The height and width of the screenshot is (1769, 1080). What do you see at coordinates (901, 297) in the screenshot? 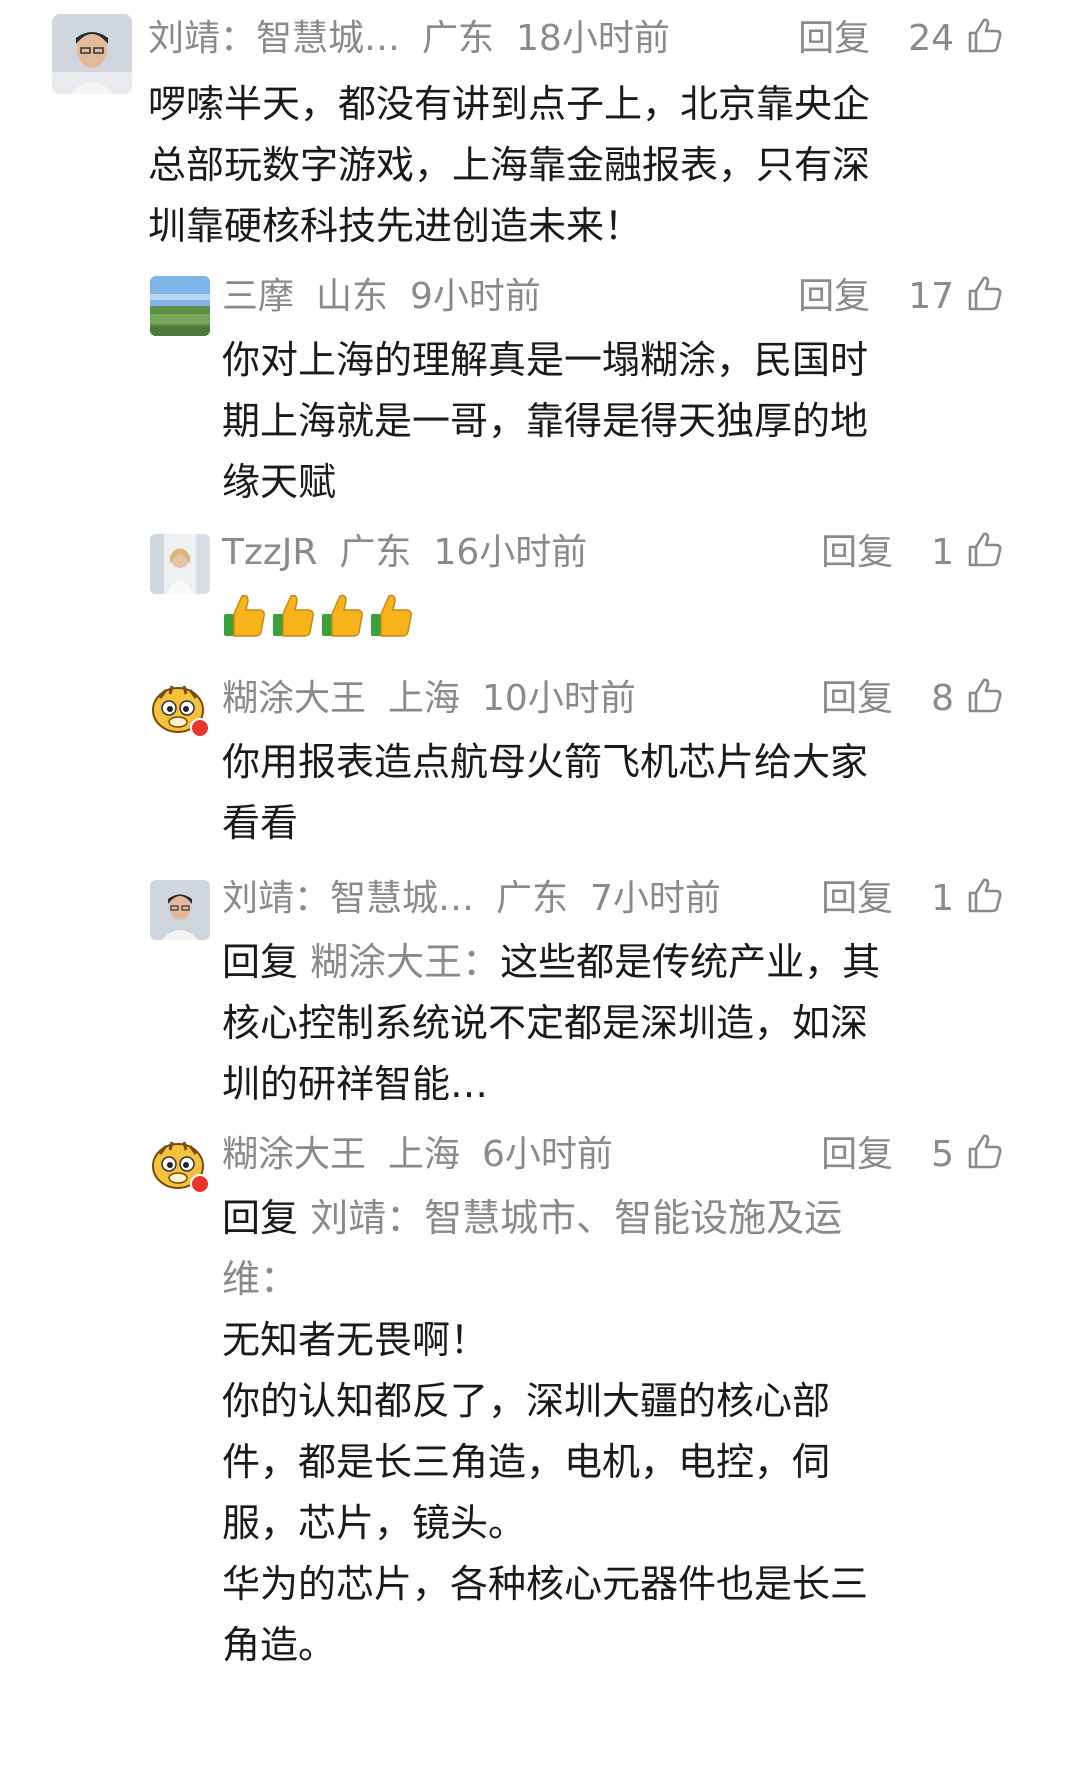
I see `comment-actions: 回复 17` at bounding box center [901, 297].